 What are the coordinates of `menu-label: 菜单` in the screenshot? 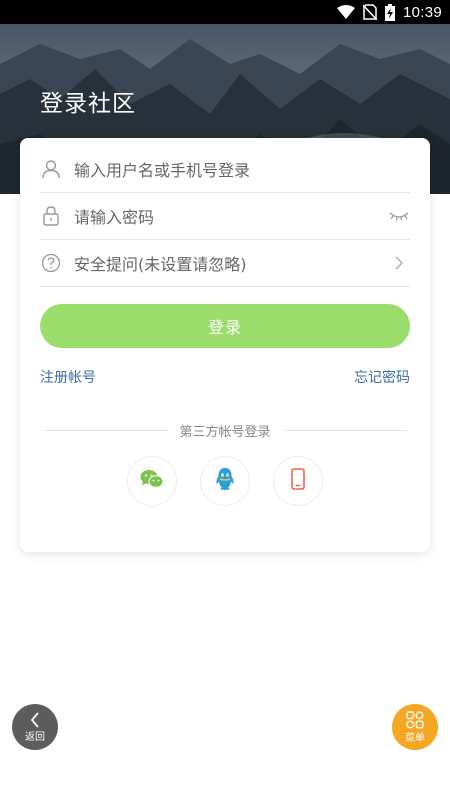 It's located at (415, 738).